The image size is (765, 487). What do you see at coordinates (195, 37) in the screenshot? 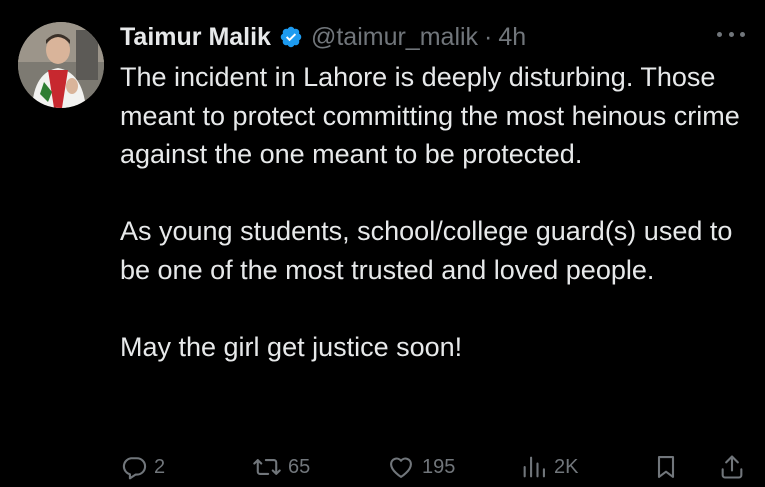
I see `author-name: Taimur Malik` at bounding box center [195, 37].